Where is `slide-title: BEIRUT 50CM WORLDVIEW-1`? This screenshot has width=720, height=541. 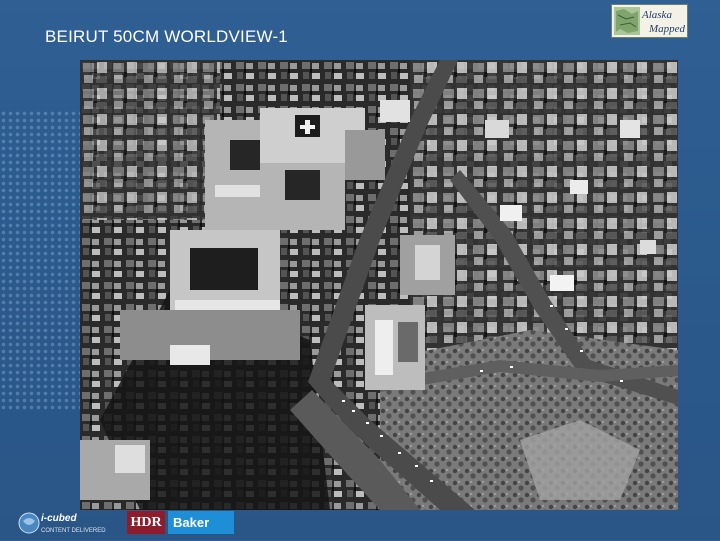
slide-title: BEIRUT 50CM WORLDVIEW-1 is located at coordinates (166, 36).